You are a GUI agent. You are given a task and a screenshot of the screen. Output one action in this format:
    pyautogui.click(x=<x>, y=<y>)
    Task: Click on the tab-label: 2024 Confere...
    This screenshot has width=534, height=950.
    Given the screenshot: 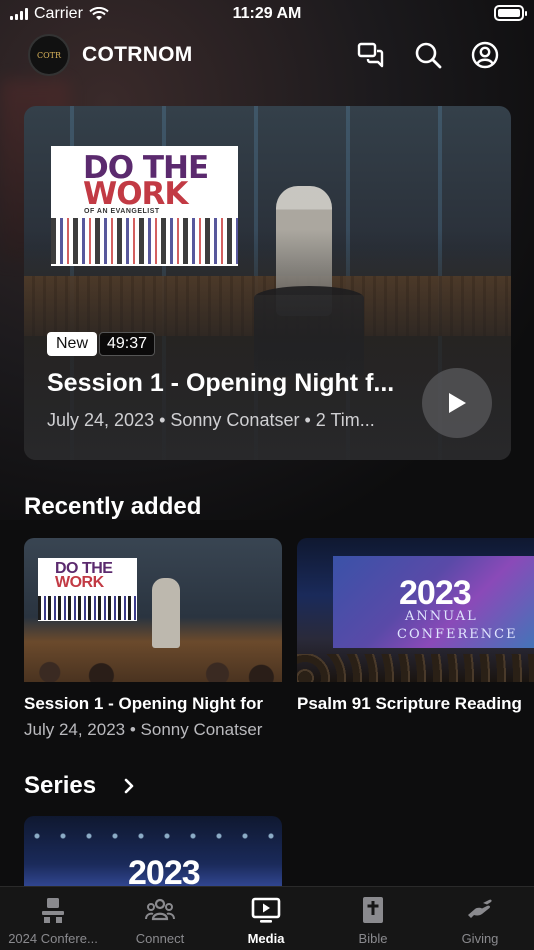 What is the action you would take?
    pyautogui.click(x=53, y=938)
    